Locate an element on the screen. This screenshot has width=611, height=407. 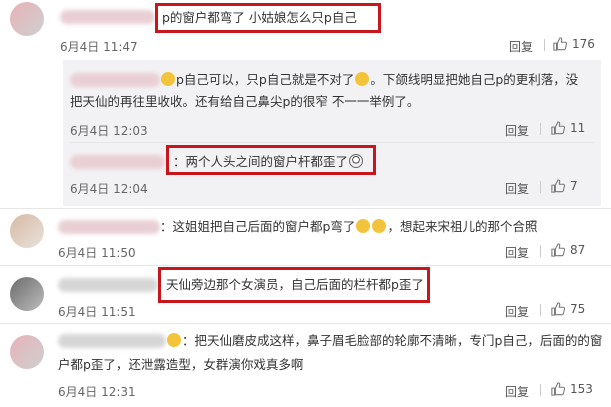
comment-text: ：这姐姐把自己后面的窗户都p弯了 ，想起来宋祖儿的那个合照 is located at coordinates (349, 226).